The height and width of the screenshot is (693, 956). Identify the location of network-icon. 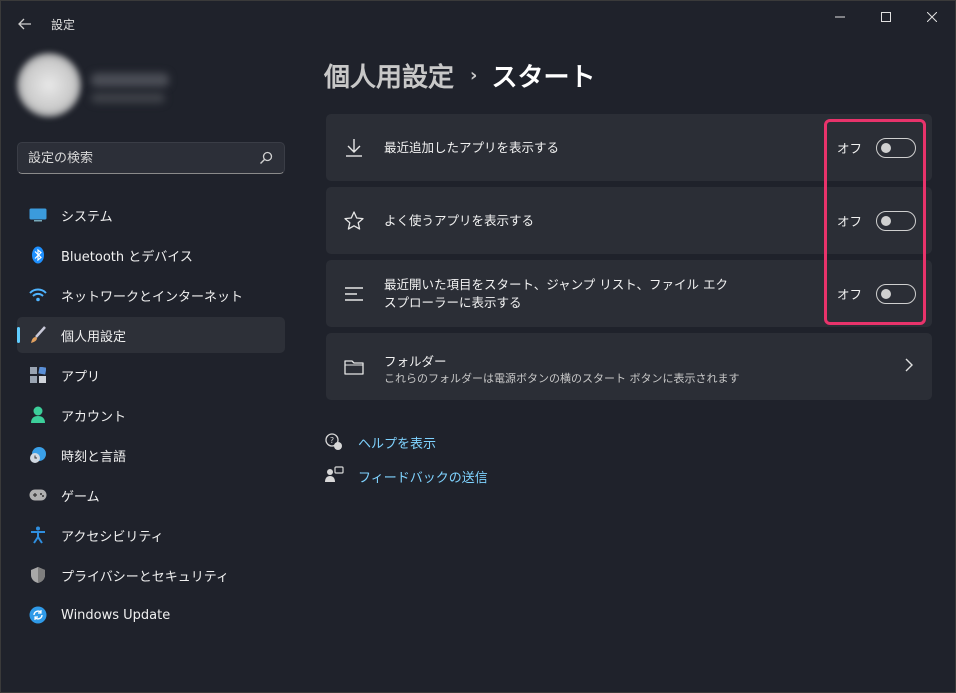
(38, 295).